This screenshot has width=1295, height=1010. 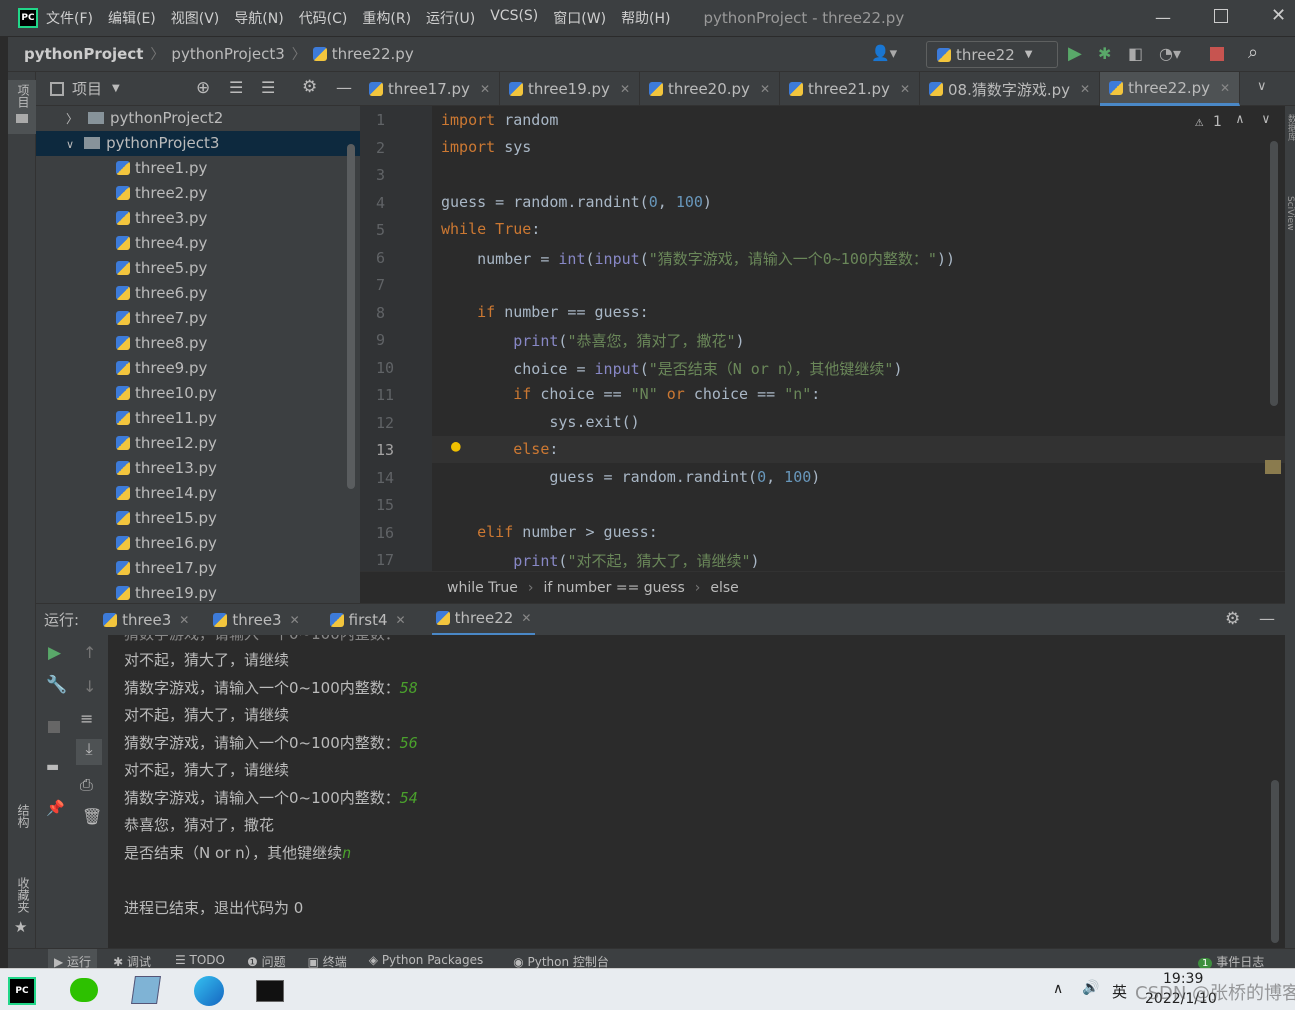 I want to click on tree-file-item: three8.py, so click(x=161, y=343).